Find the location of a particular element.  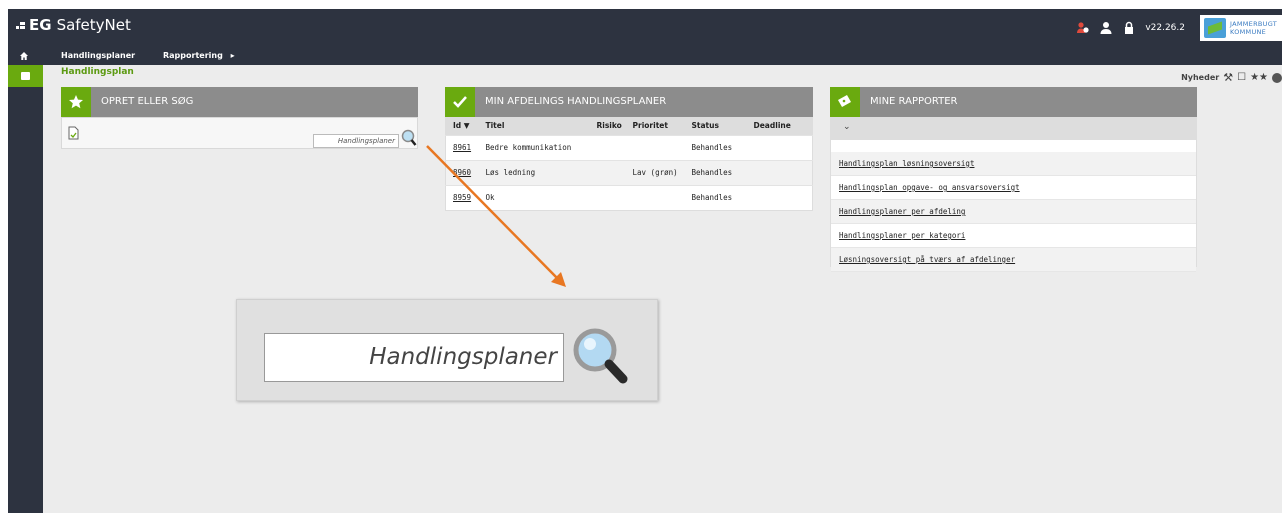

lock-icon is located at coordinates (1129, 28).